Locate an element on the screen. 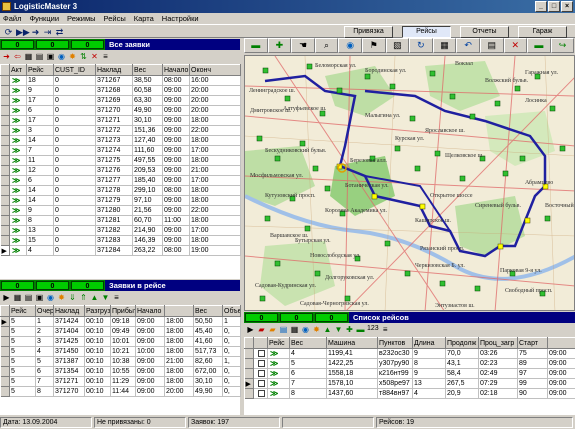  table-row: ≫ 17 0 371271 30,10 09:00 18:00 is located at coordinates (120, 120).